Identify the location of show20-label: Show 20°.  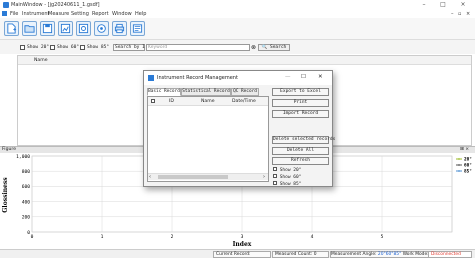
(38, 47).